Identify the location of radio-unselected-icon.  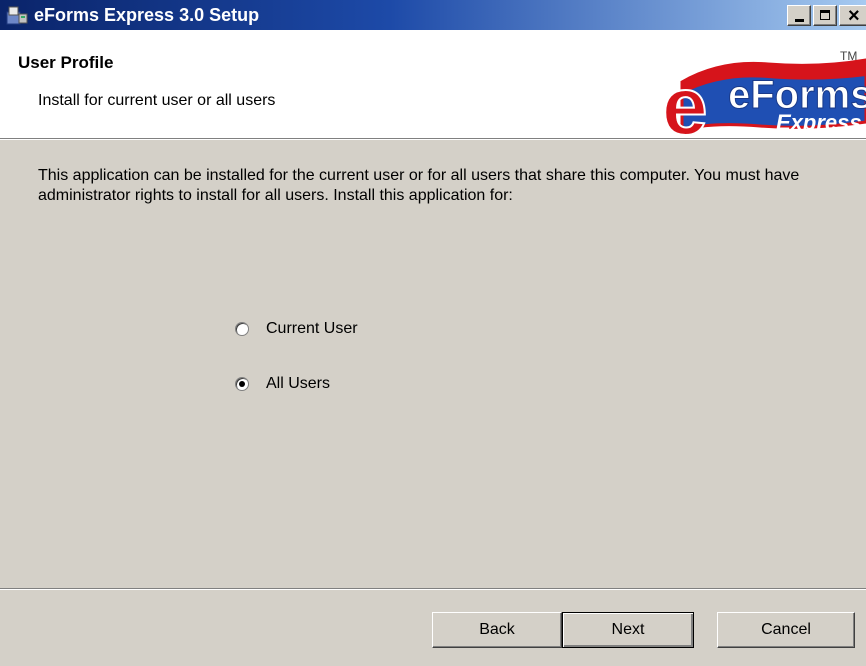
(242, 329).